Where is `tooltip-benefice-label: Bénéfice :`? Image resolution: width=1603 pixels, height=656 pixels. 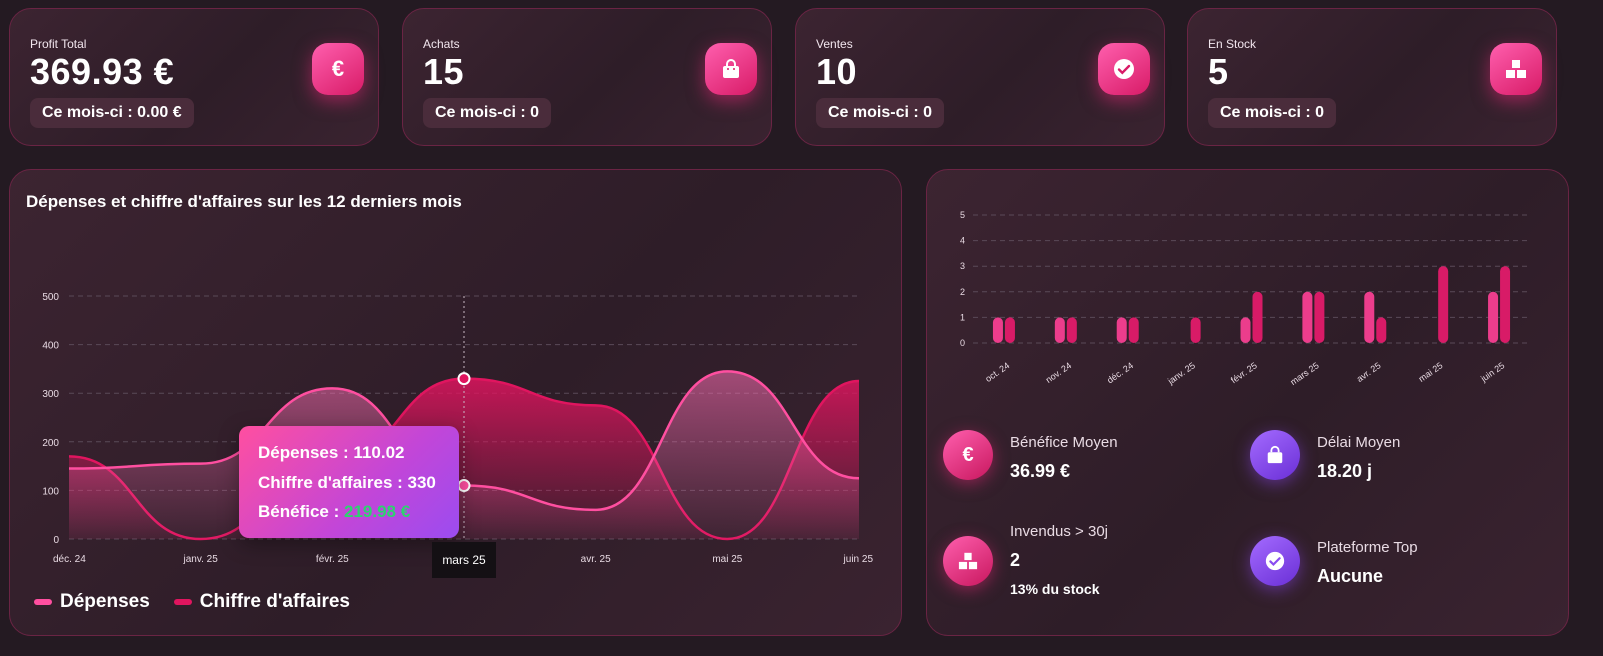
tooltip-benefice-label: Bénéfice : is located at coordinates (301, 511).